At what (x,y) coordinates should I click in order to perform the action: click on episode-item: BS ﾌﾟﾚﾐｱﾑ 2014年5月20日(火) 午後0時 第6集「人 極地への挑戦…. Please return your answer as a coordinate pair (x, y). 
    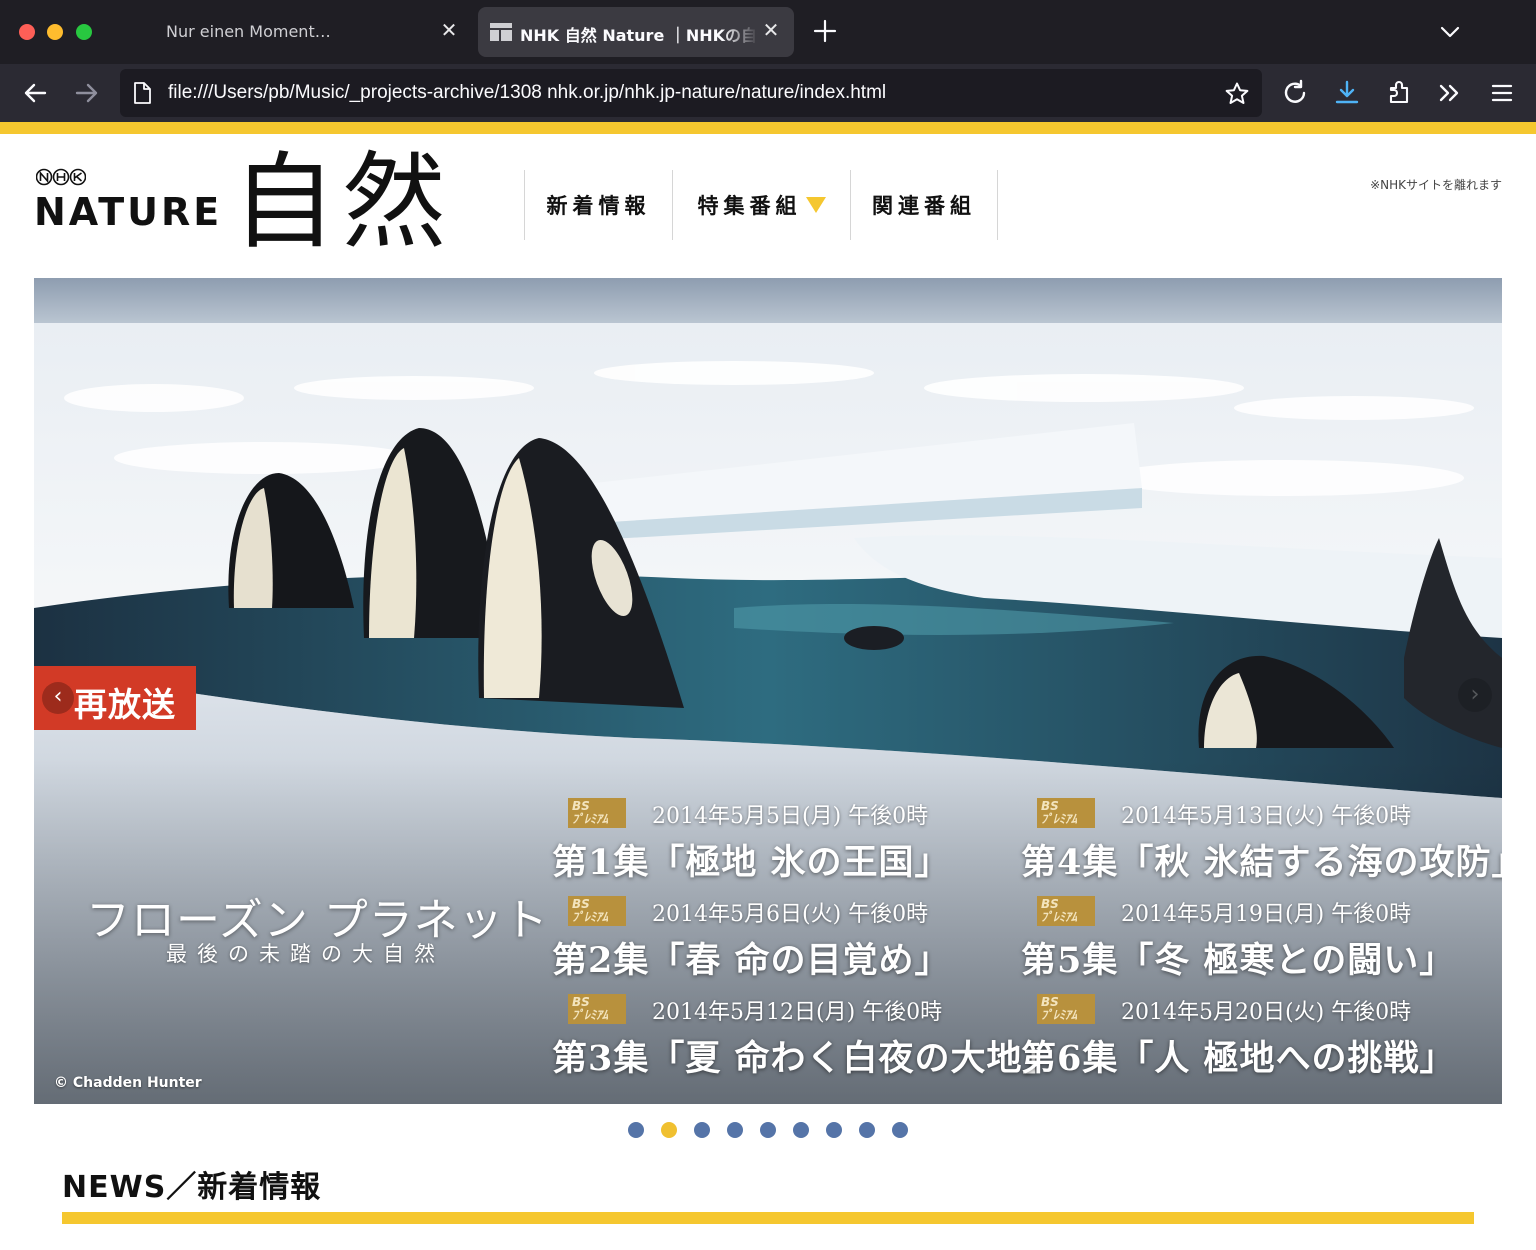
    Looking at the image, I should click on (1256, 1036).